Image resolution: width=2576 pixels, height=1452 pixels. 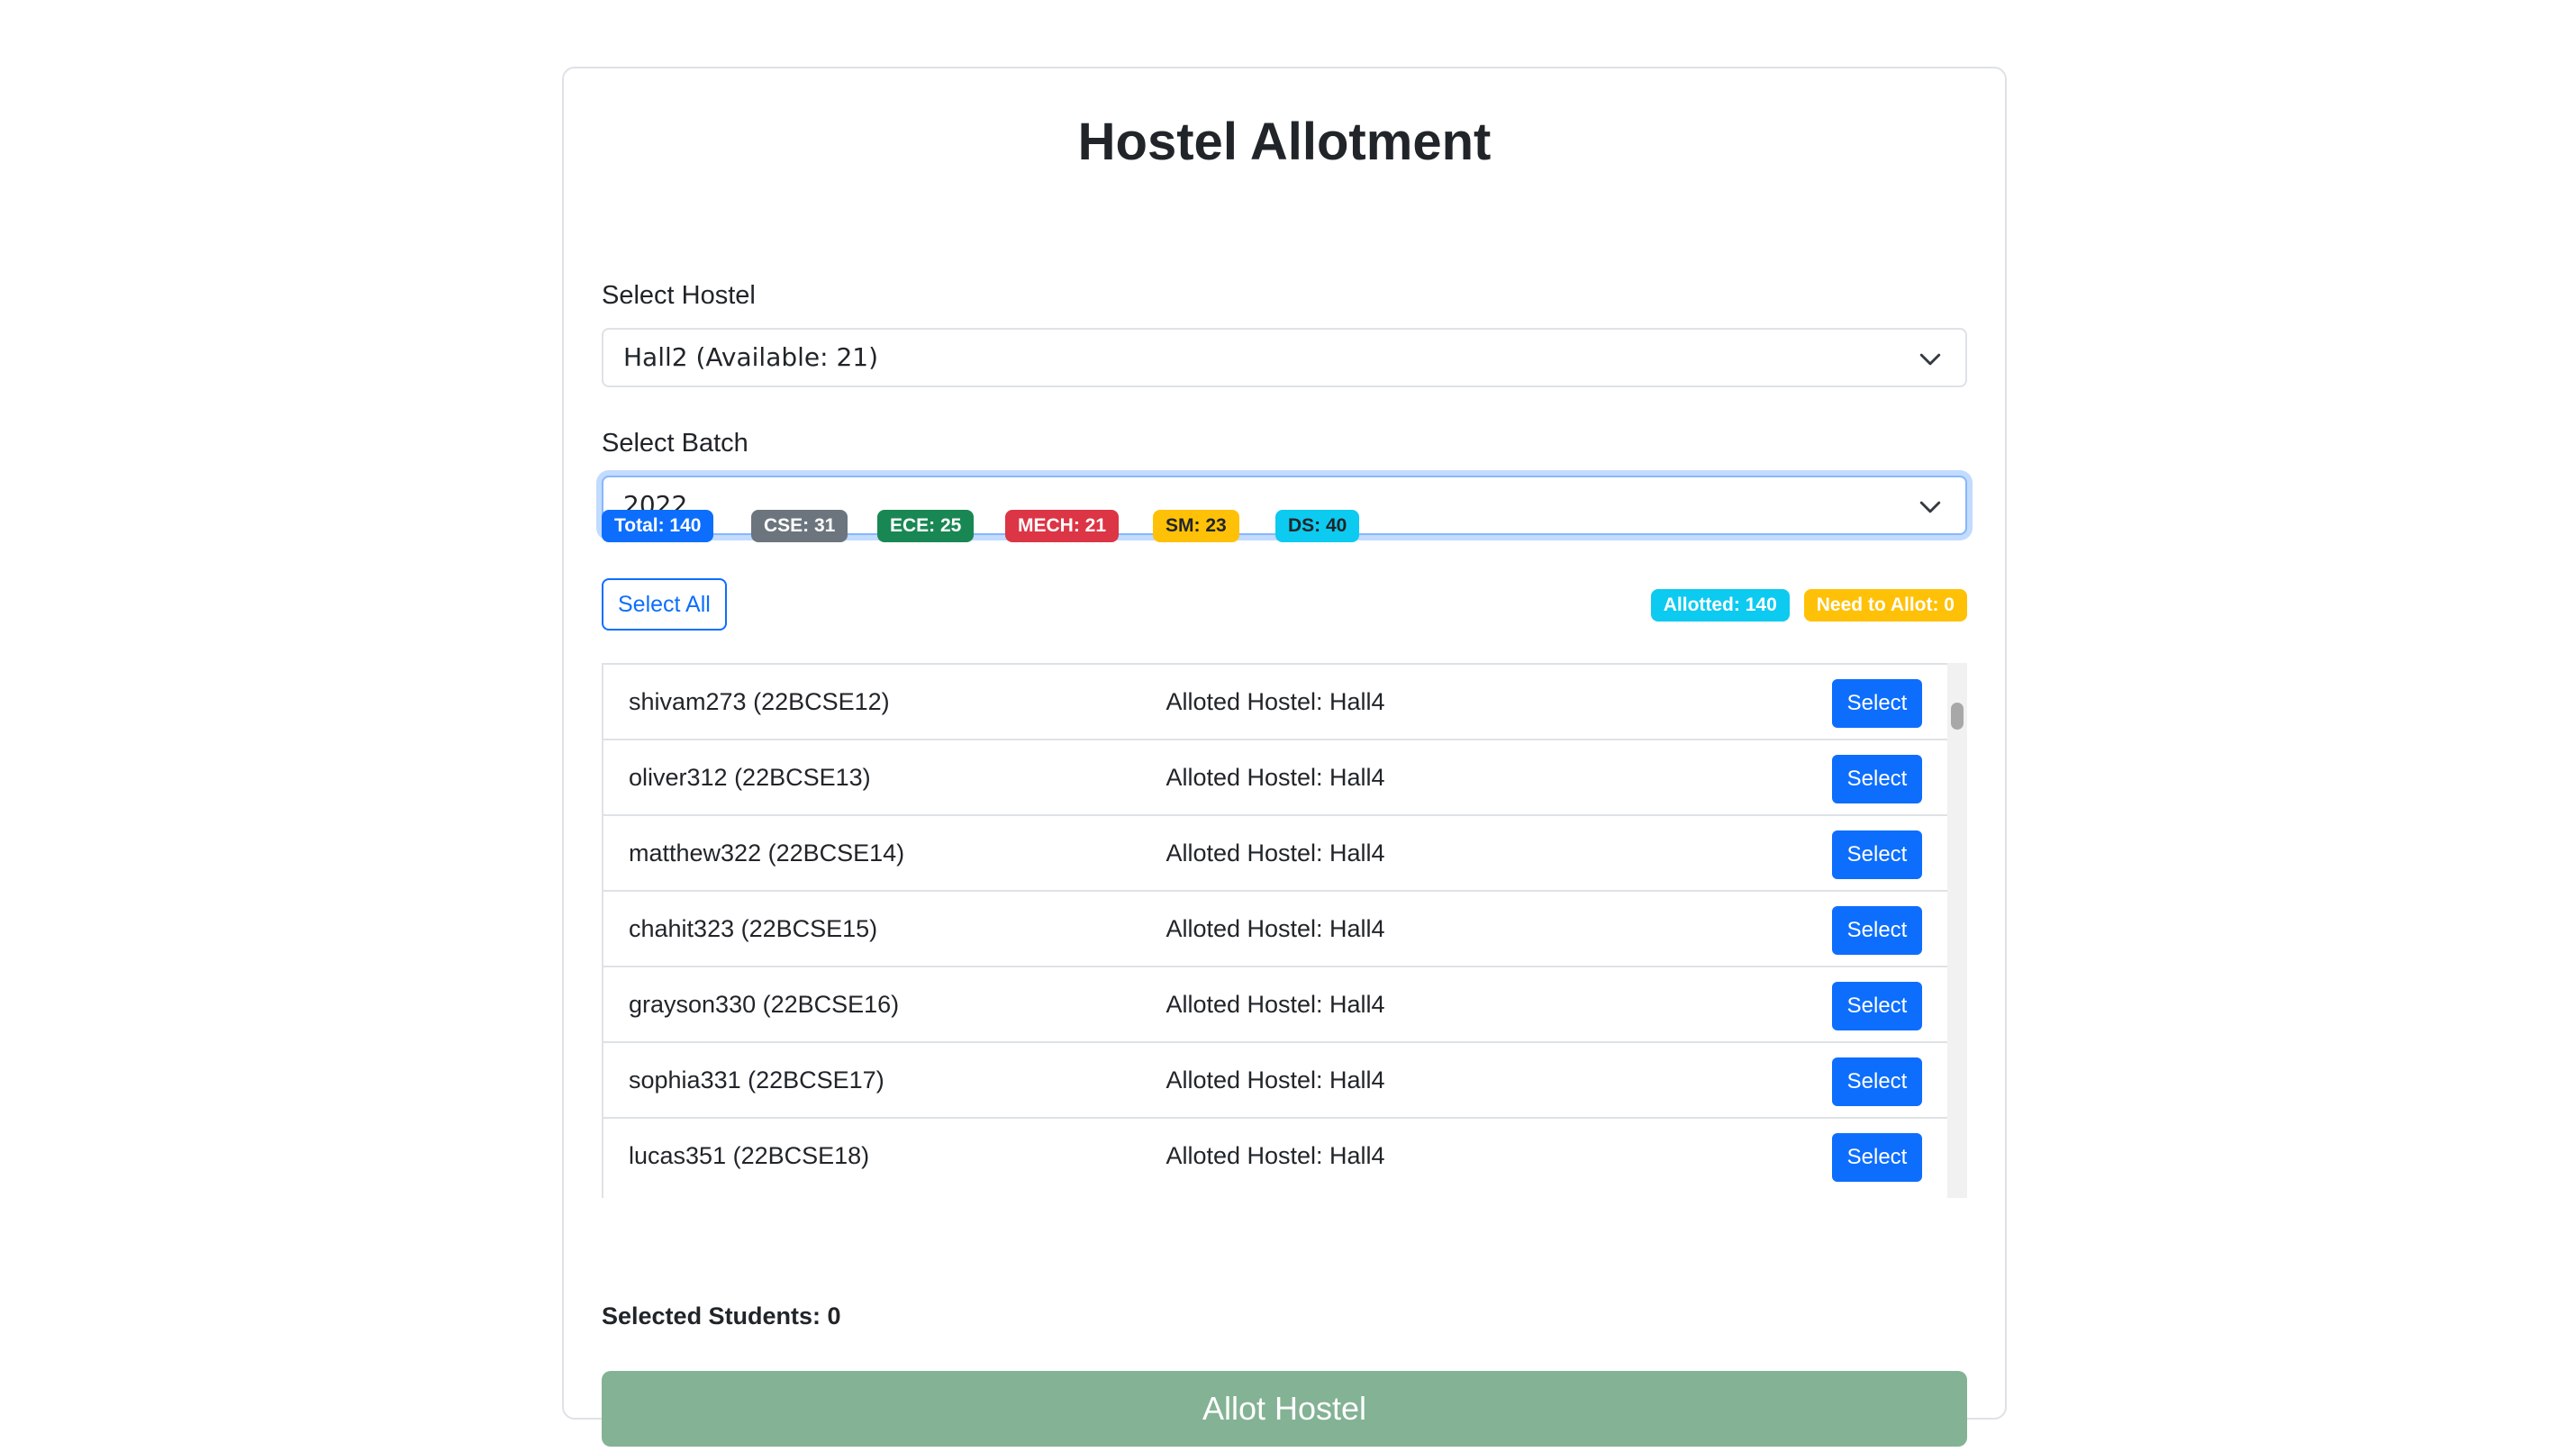 What do you see at coordinates (664, 604) in the screenshot?
I see `select-all-button: Select All` at bounding box center [664, 604].